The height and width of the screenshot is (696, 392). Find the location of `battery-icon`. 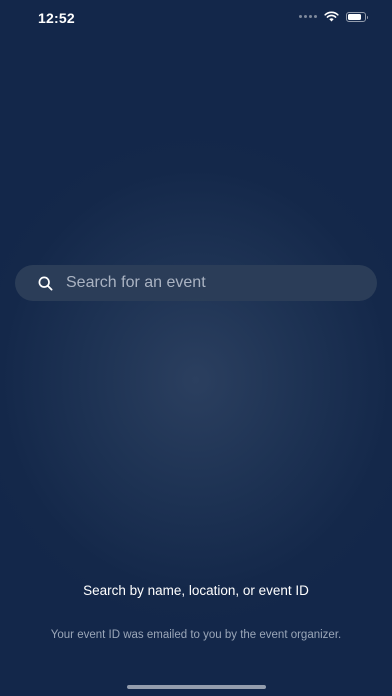

battery-icon is located at coordinates (357, 16).